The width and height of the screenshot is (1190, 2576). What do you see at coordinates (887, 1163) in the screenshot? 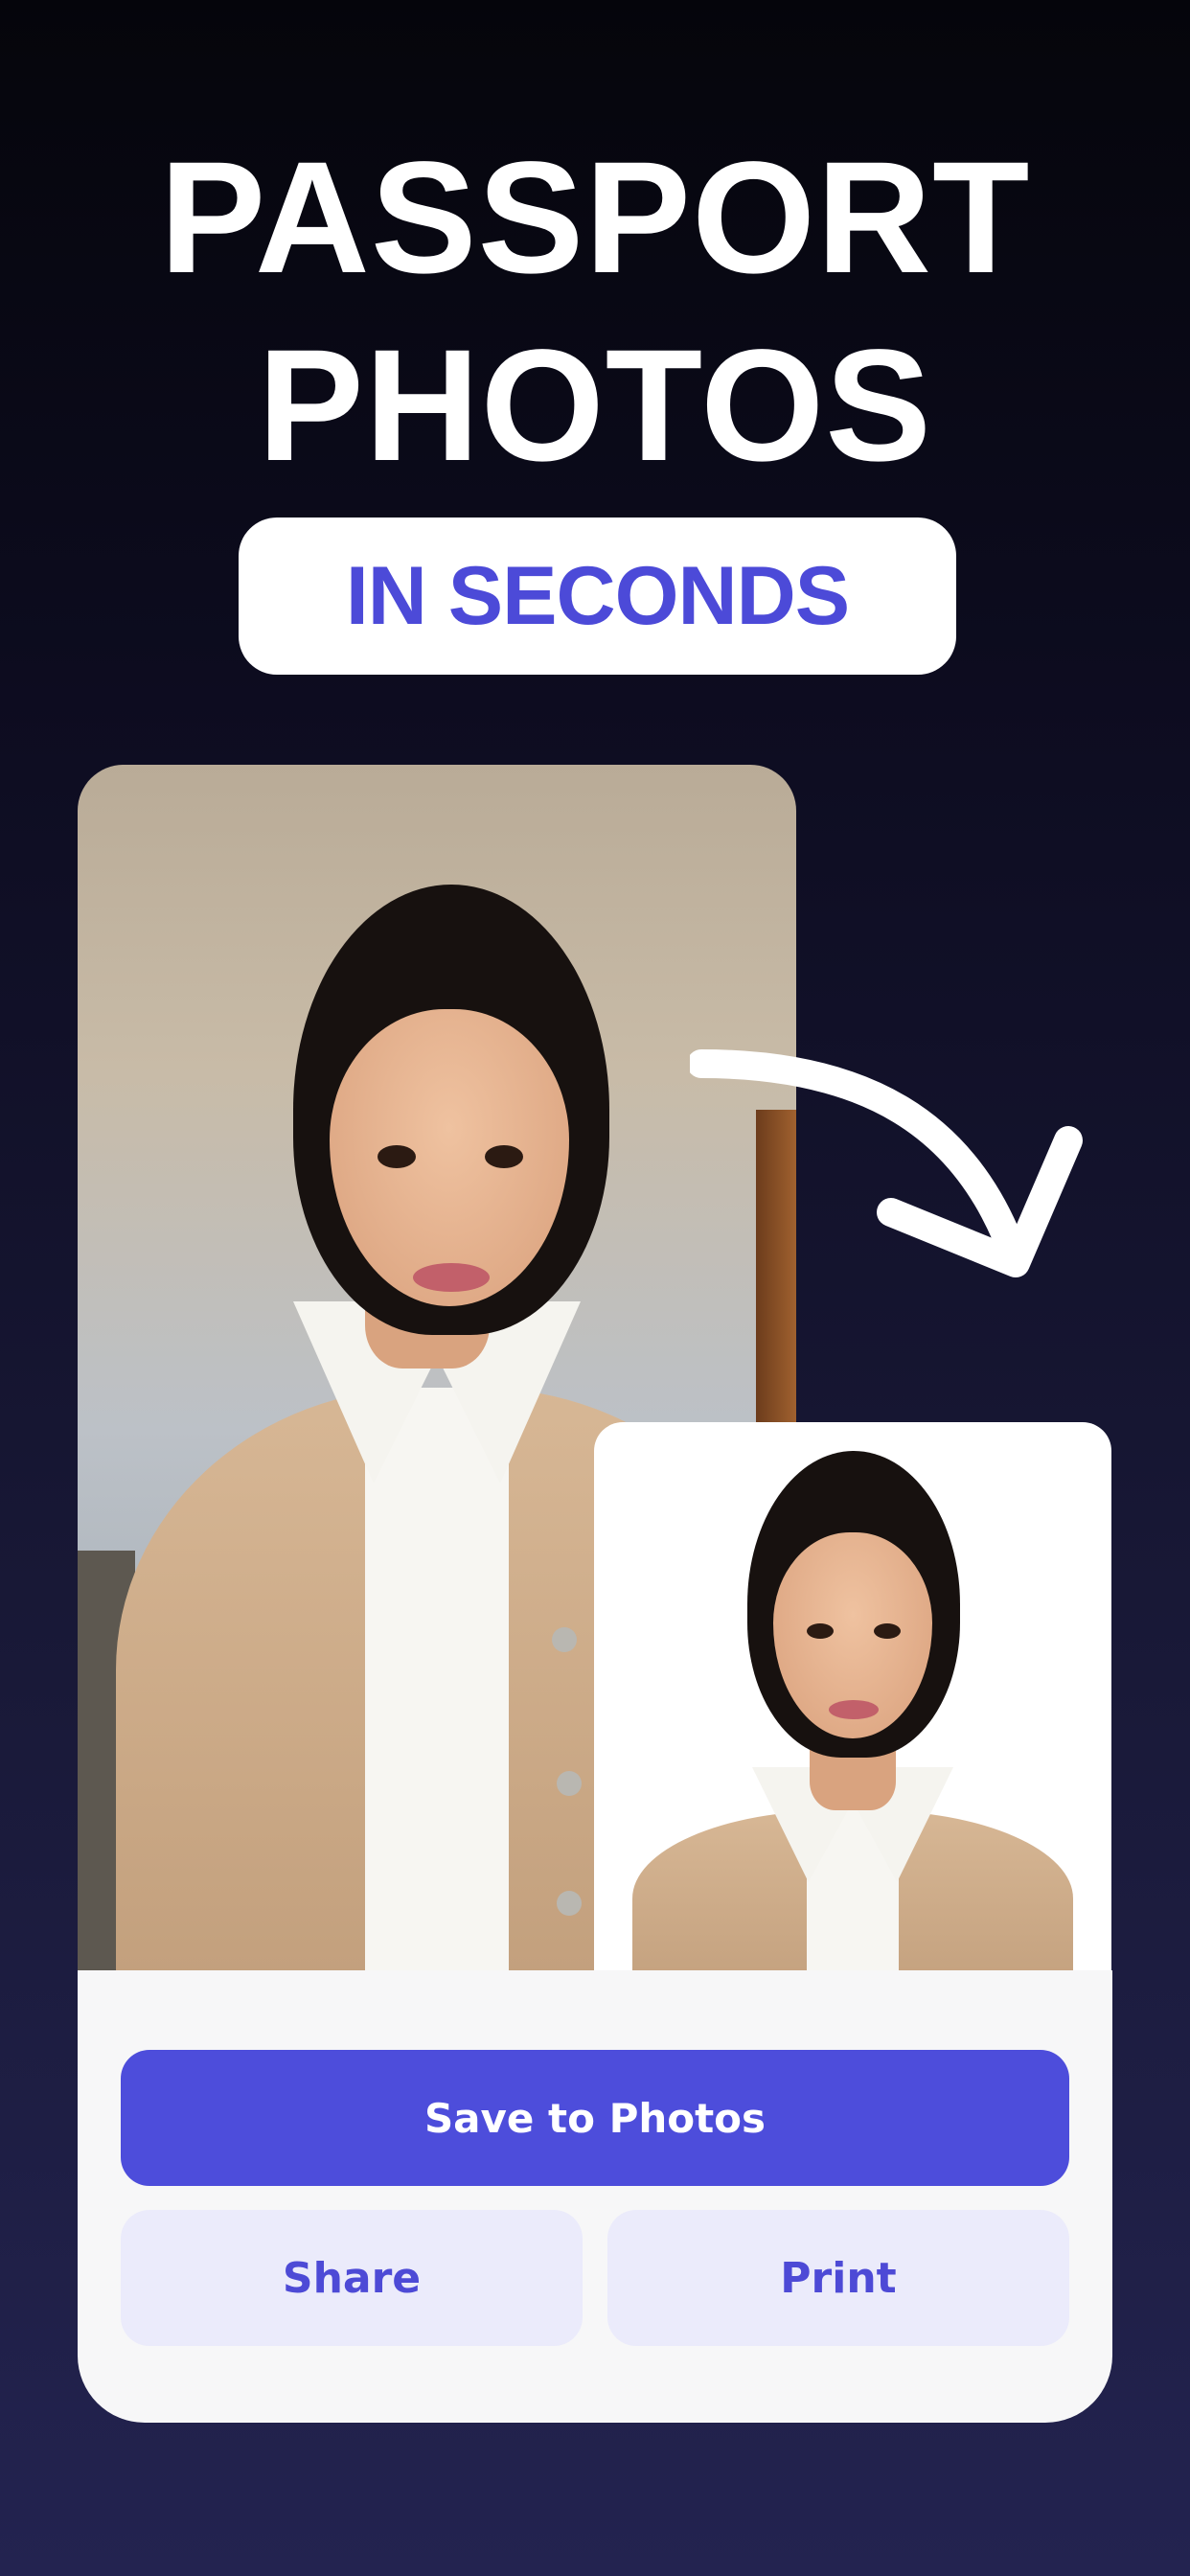
I see `curved-arrow-icon` at bounding box center [887, 1163].